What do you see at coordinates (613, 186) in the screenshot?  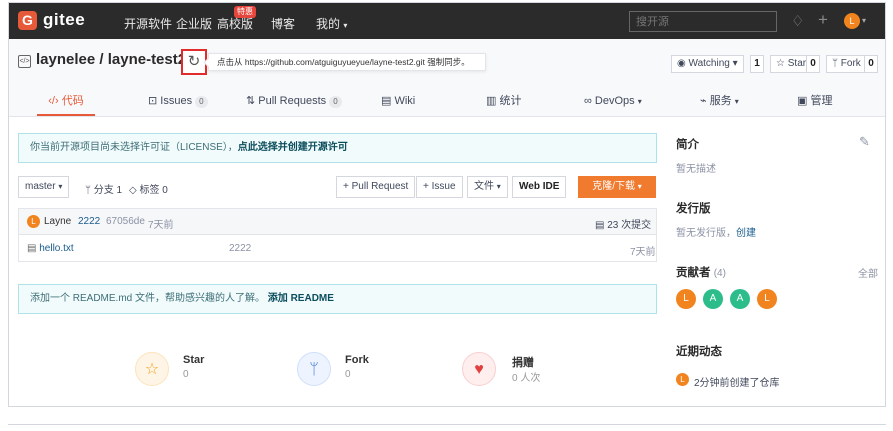 I see `clone-label: 克隆/下载` at bounding box center [613, 186].